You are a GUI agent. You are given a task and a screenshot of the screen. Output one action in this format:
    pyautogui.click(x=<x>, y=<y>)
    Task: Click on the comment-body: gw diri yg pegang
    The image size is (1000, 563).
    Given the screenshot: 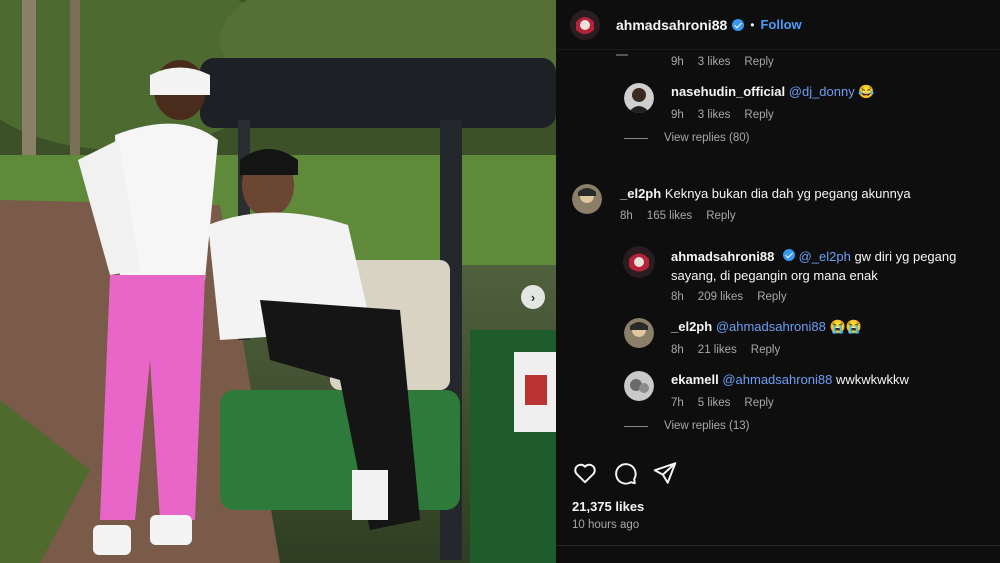 What is the action you would take?
    pyautogui.click(x=903, y=256)
    